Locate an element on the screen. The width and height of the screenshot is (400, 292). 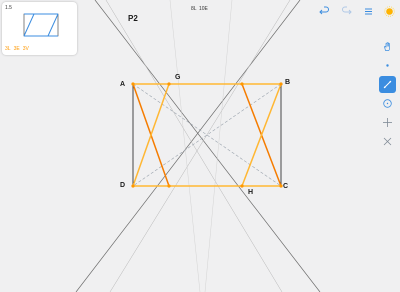
undo-icon is located at coordinates (324, 10).